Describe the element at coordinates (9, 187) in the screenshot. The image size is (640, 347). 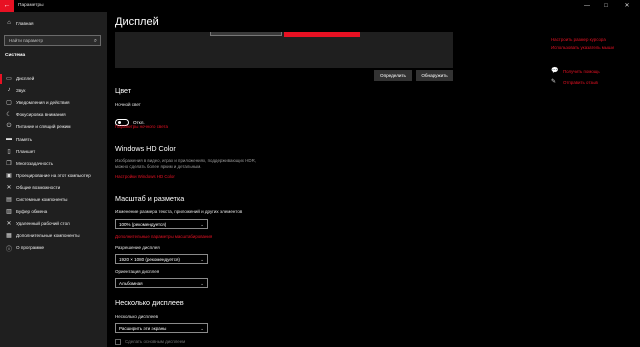
I see `shared-icon: ✕` at that location.